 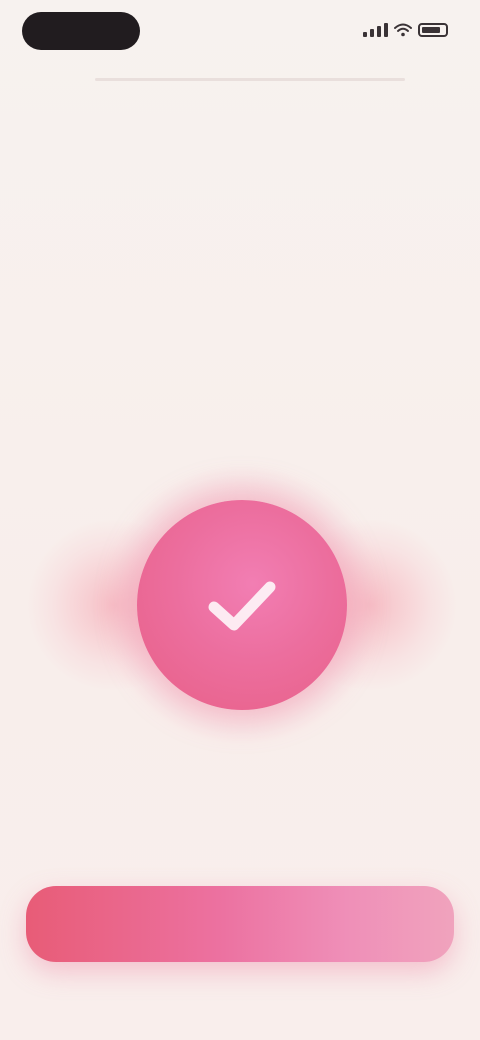 I want to click on wifi-icon, so click(x=403, y=30).